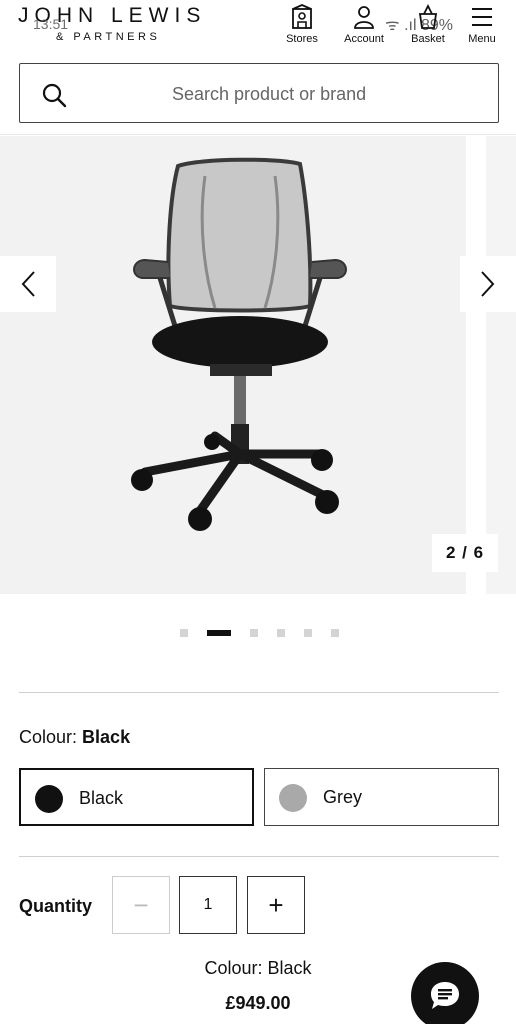  I want to click on colour-heading: Colour: Black, so click(74, 737).